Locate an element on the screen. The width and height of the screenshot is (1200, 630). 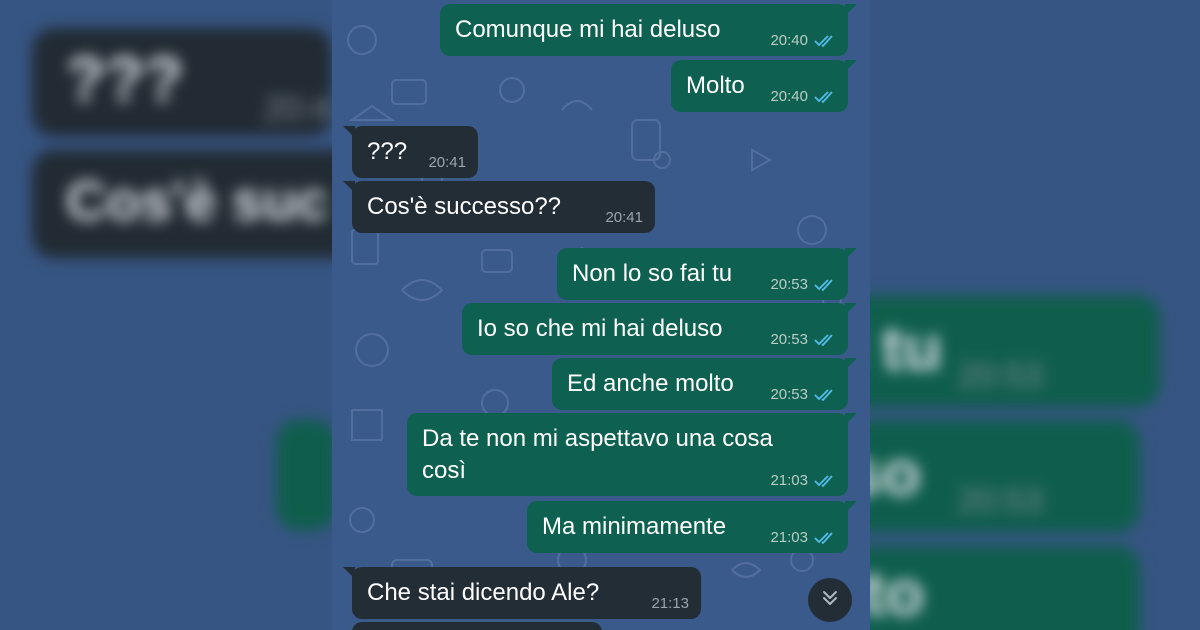
blurred-bubble is located at coordinates (304, 475).